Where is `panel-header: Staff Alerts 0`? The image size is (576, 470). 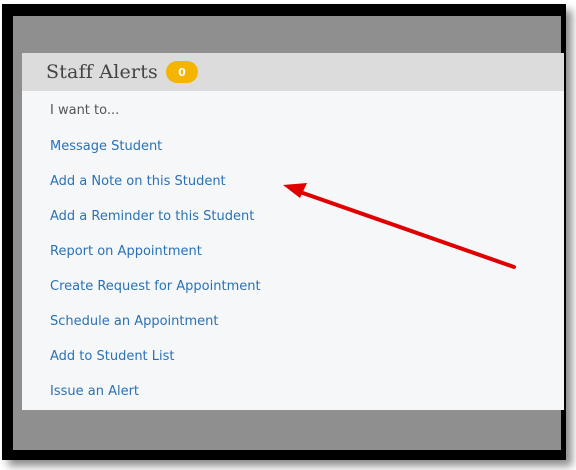 panel-header: Staff Alerts 0 is located at coordinates (293, 72).